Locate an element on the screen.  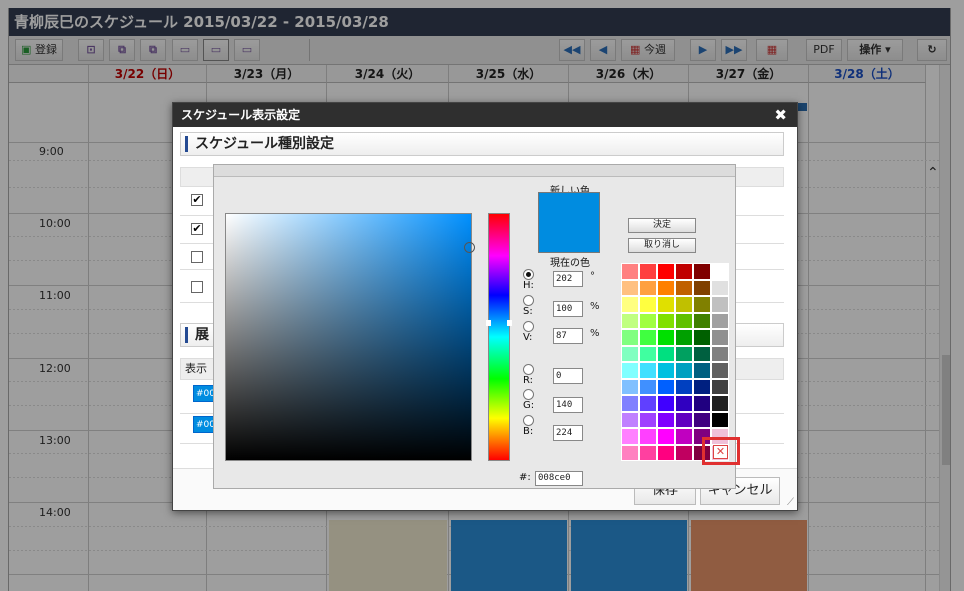
sv-marker is located at coordinates (469, 247).